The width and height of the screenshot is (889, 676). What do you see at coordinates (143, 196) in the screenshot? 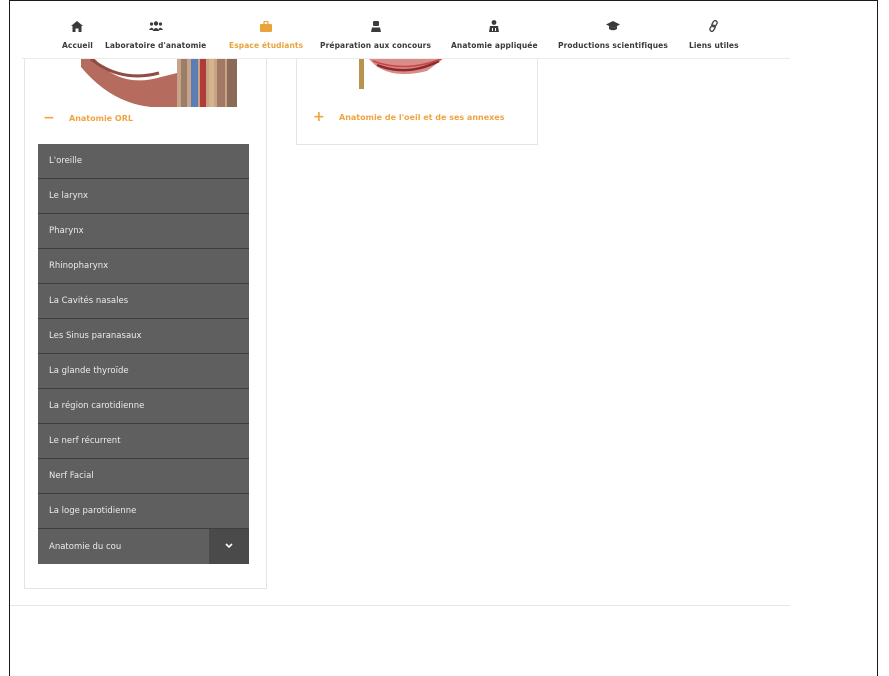
I see `menu-item-larynx: Le larynx` at bounding box center [143, 196].